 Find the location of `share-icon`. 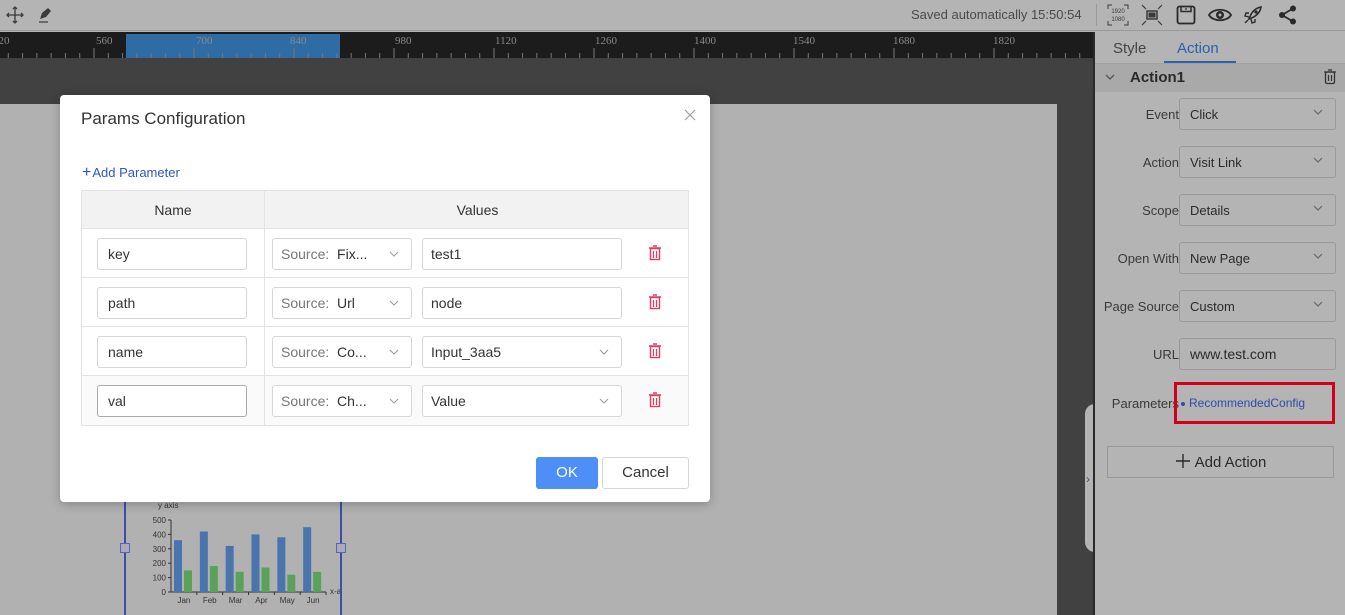

share-icon is located at coordinates (1288, 15).